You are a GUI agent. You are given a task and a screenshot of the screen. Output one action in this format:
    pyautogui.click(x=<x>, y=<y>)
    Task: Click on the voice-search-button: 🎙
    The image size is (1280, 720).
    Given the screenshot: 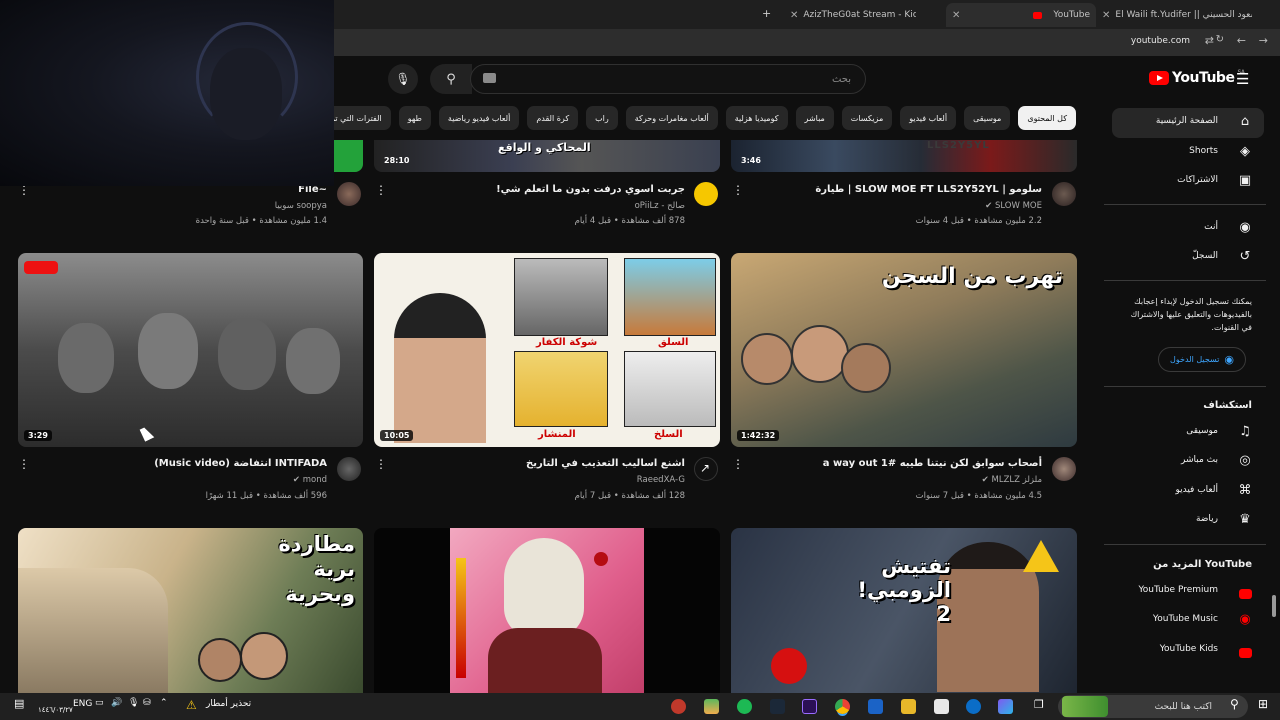 What is the action you would take?
    pyautogui.click(x=403, y=79)
    